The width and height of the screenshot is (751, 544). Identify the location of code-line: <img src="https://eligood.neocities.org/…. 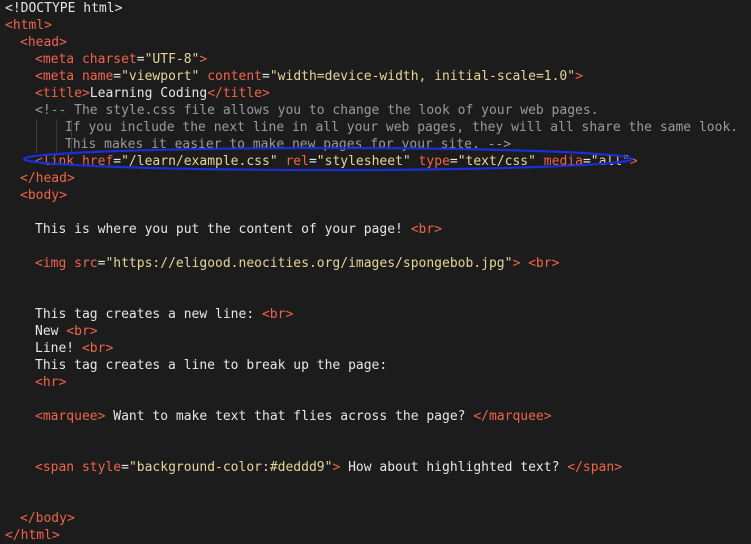
(297, 263).